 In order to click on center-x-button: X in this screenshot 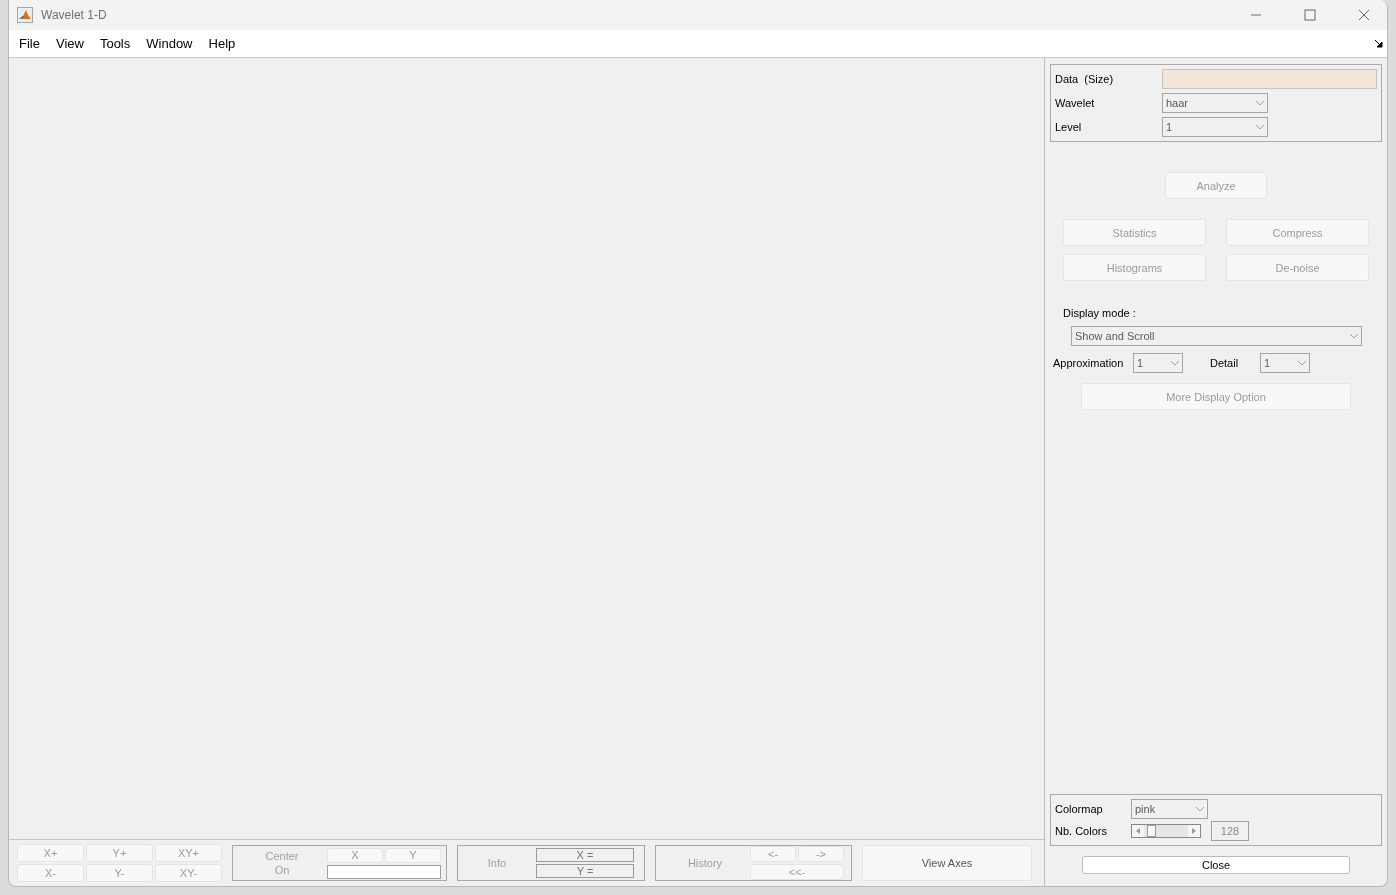, I will do `click(355, 855)`.